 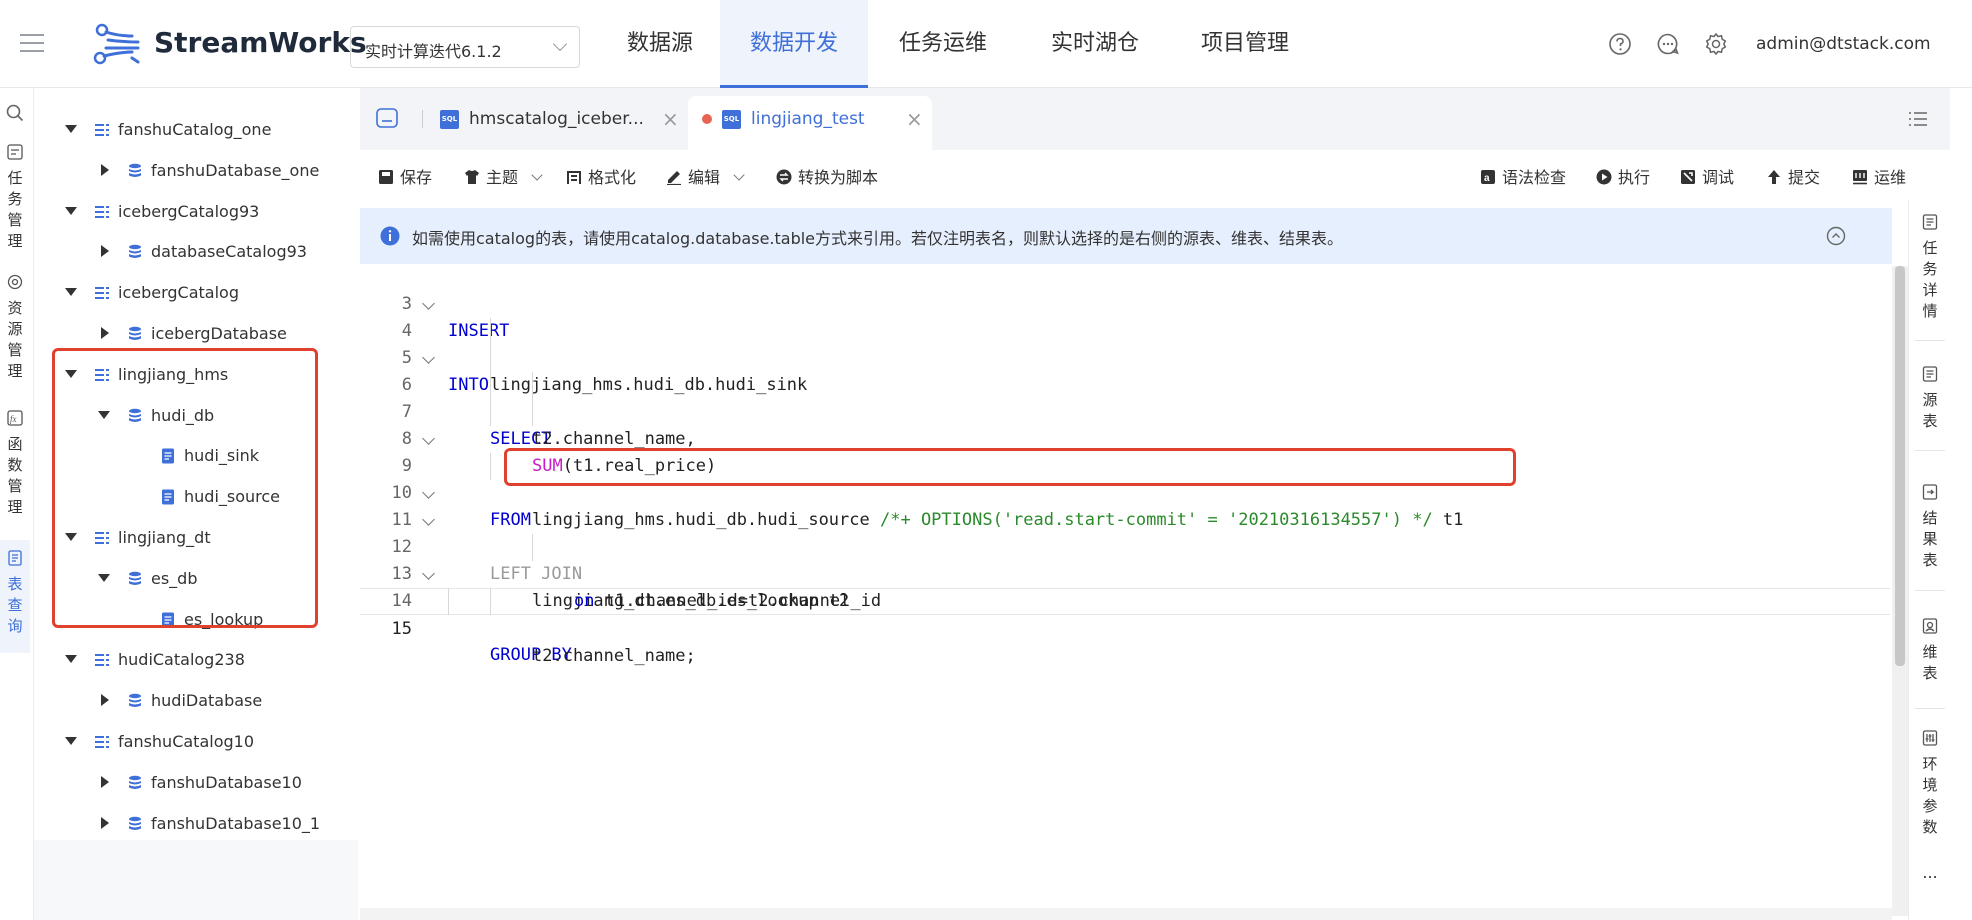 What do you see at coordinates (601, 176) in the screenshot?
I see `format-button: 格式化` at bounding box center [601, 176].